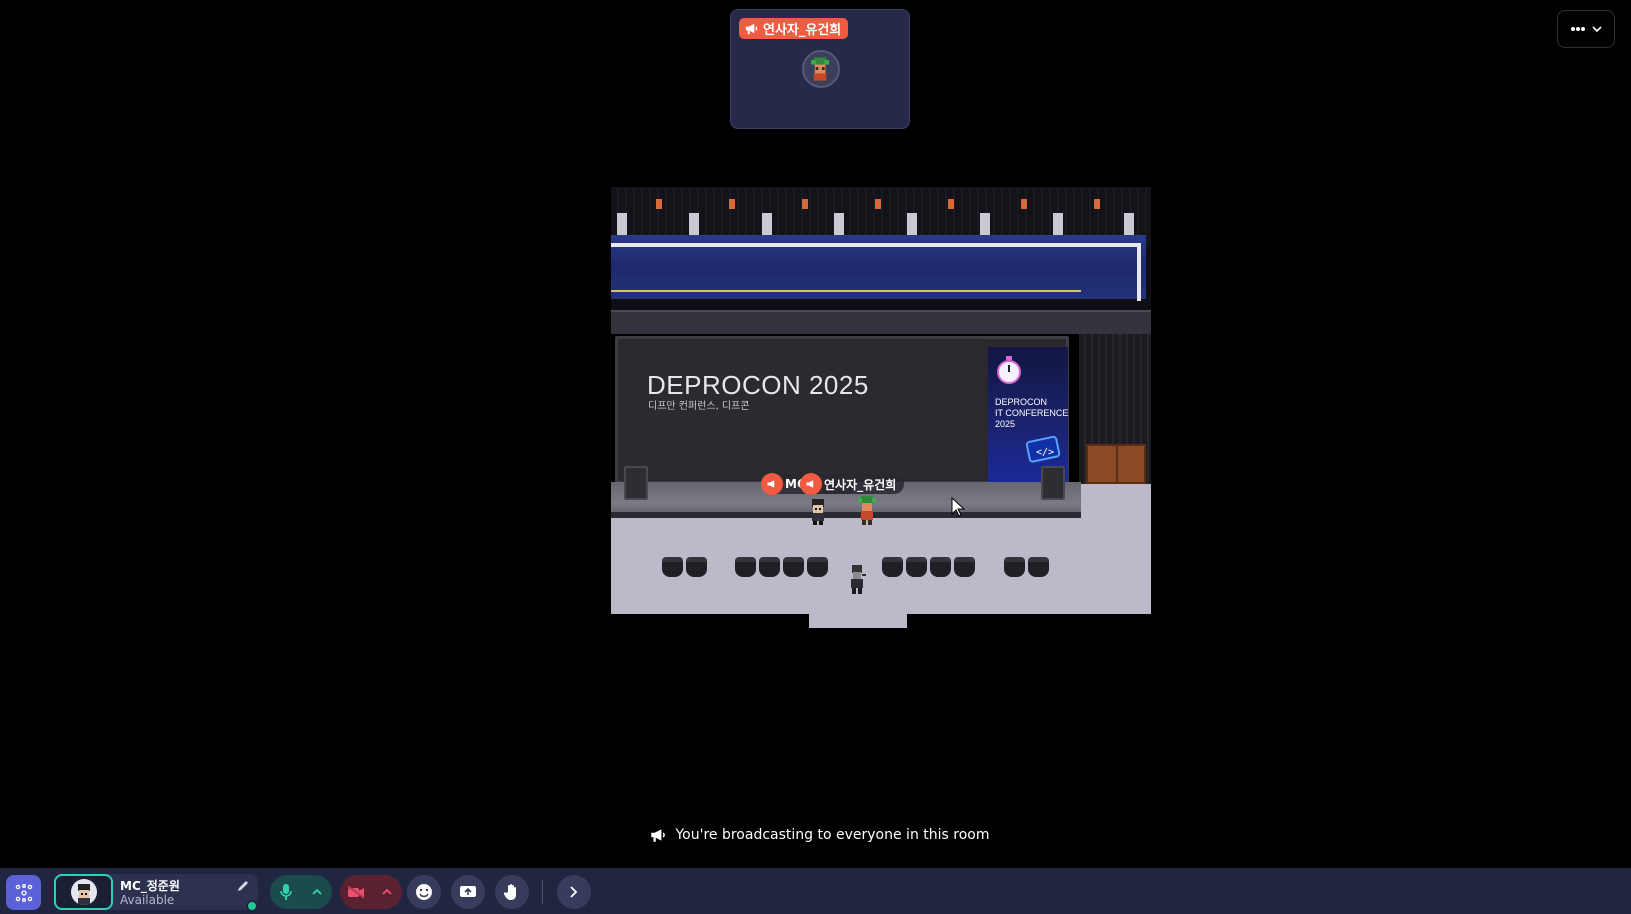 Image resolution: width=1631 pixels, height=914 pixels. Describe the element at coordinates (1597, 29) in the screenshot. I see `chevron-down-icon` at that location.